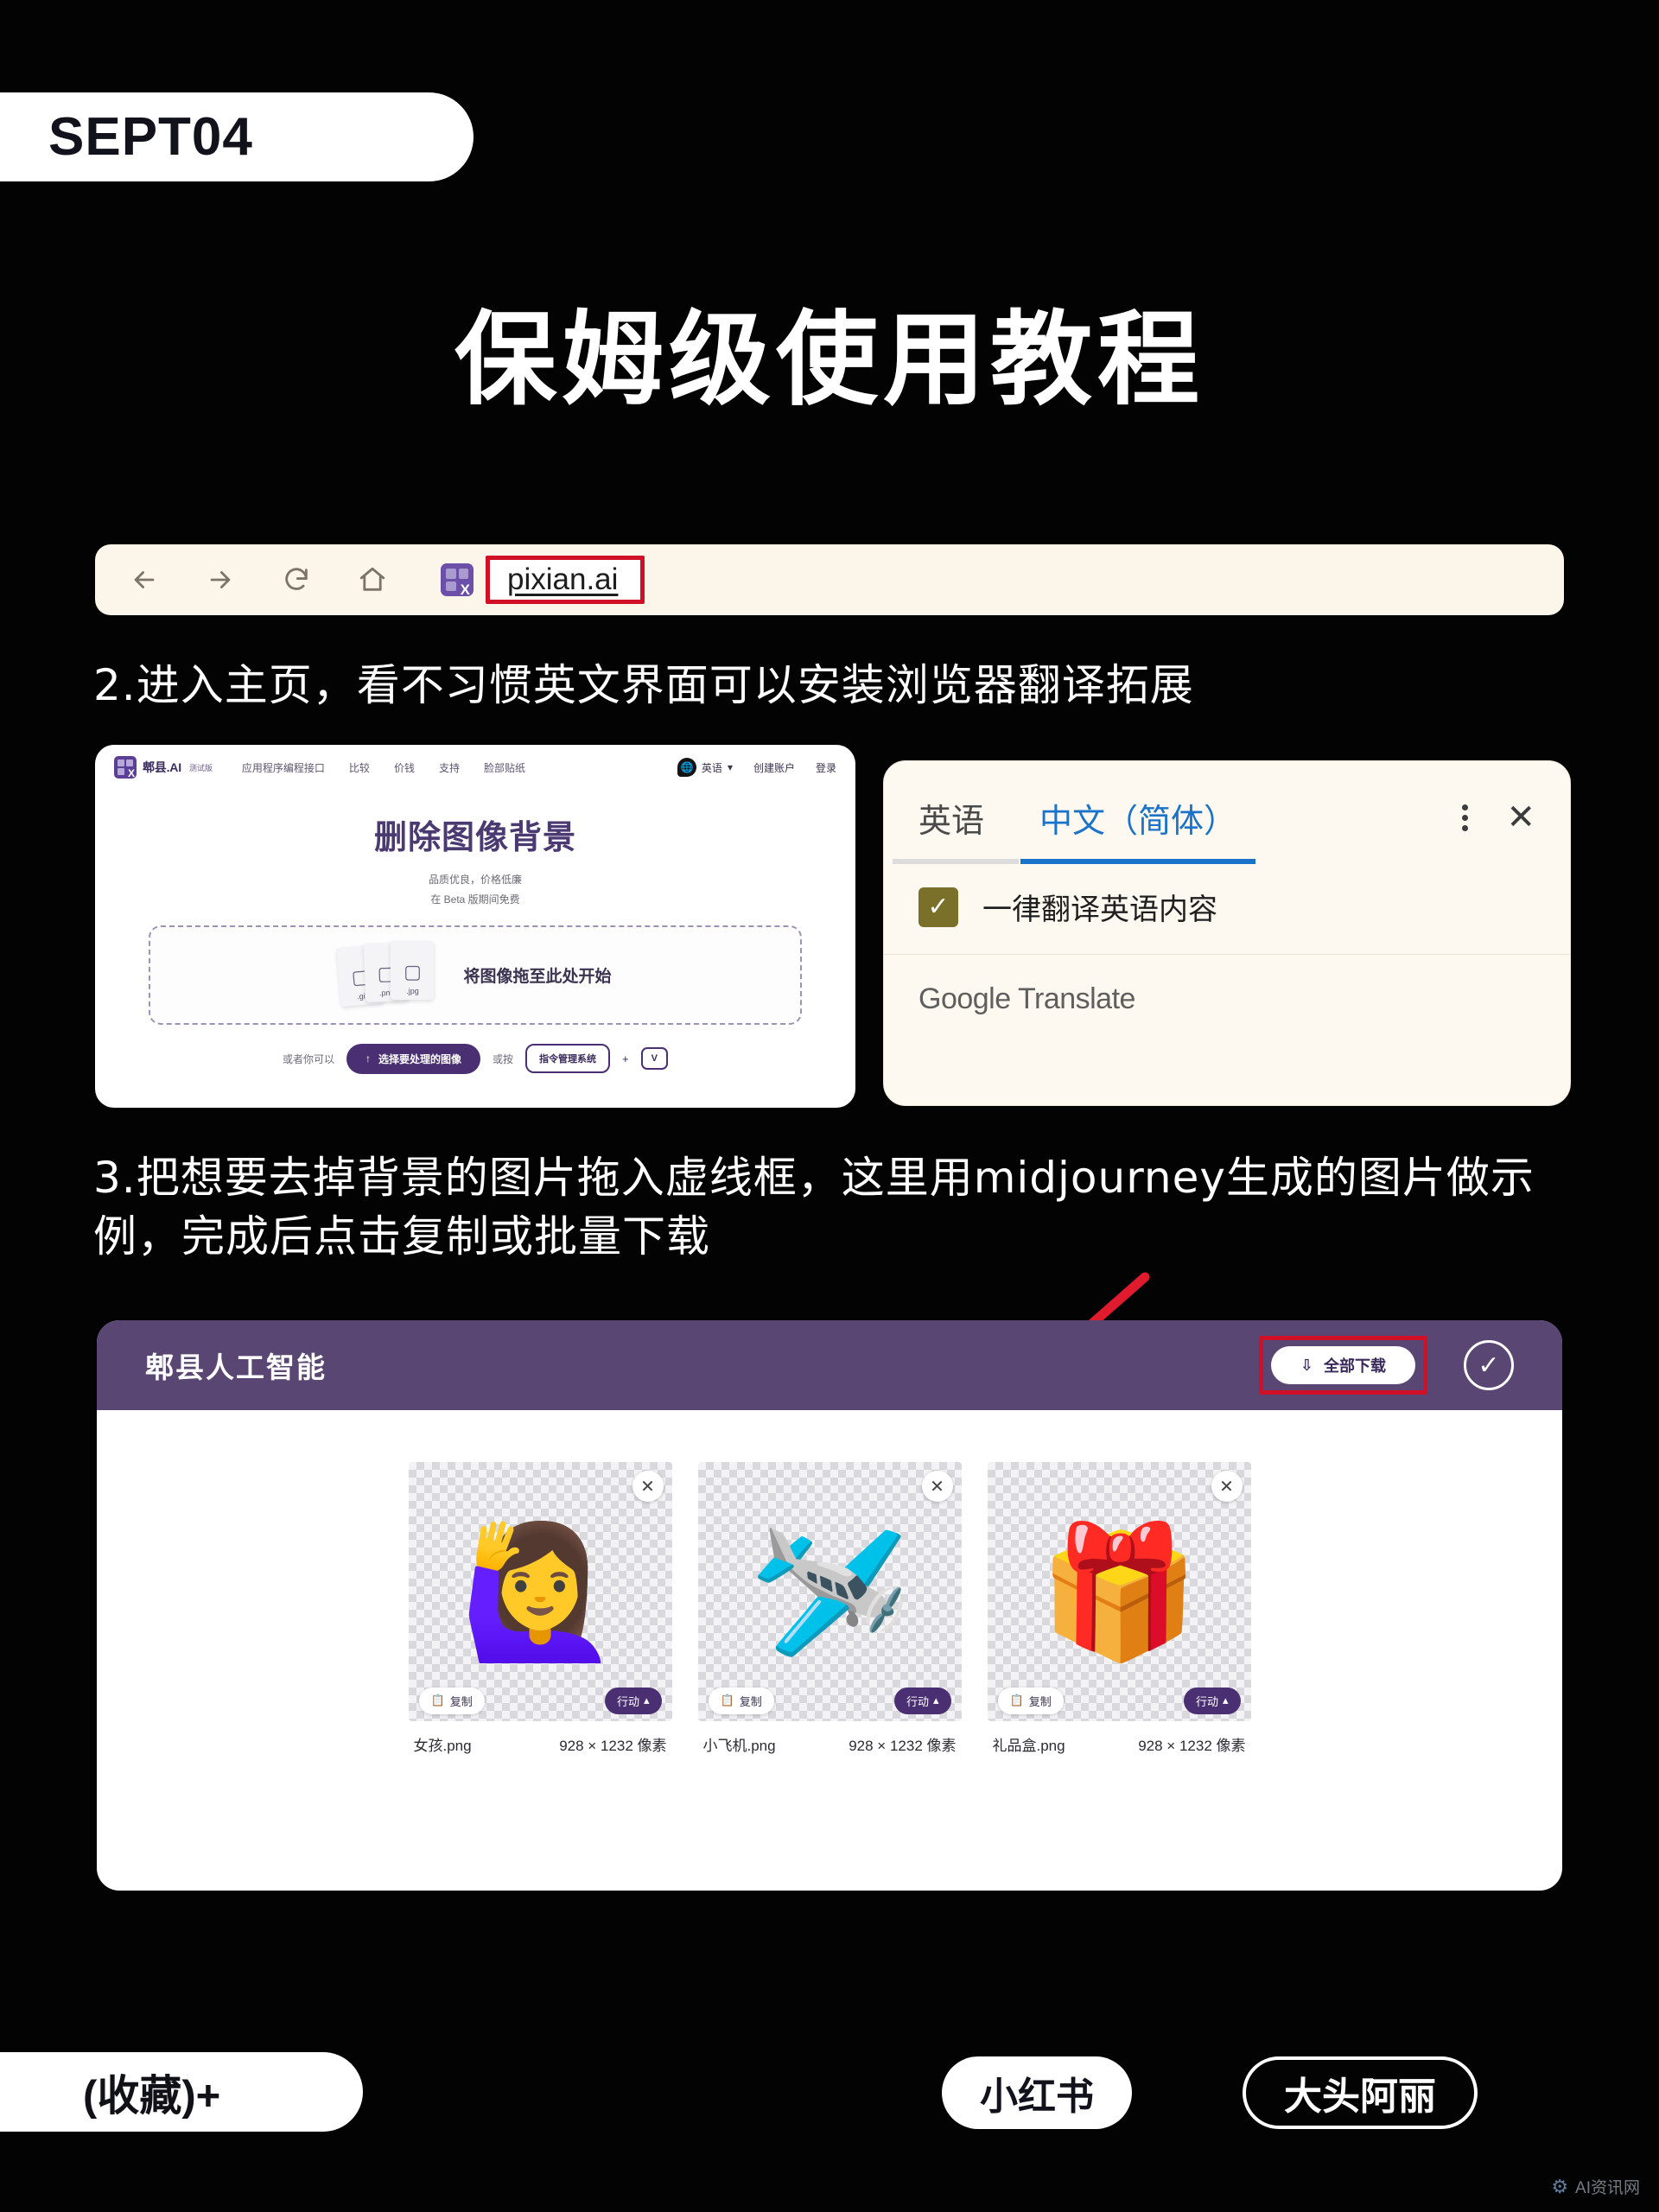 The height and width of the screenshot is (2212, 1659). I want to click on site-menu-item-compare: 比较, so click(359, 767).